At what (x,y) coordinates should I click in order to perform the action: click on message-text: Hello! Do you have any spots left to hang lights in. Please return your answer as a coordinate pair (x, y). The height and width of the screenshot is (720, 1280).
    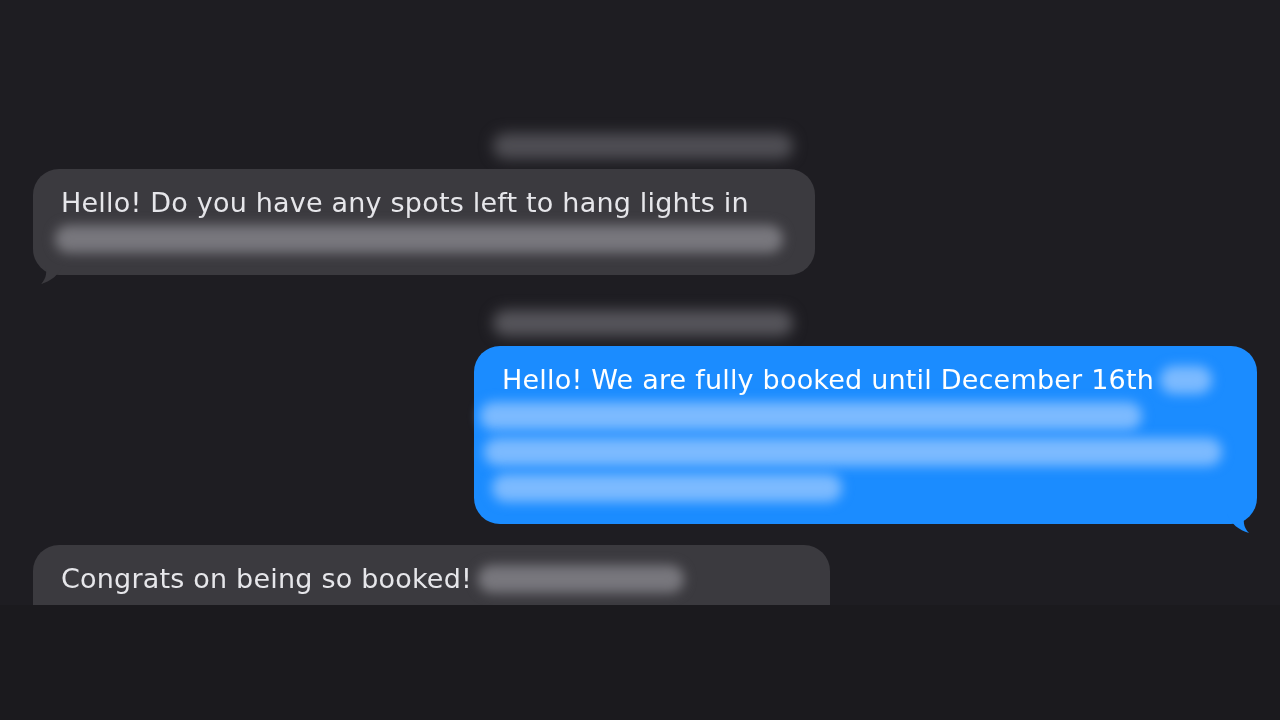
    Looking at the image, I should click on (405, 203).